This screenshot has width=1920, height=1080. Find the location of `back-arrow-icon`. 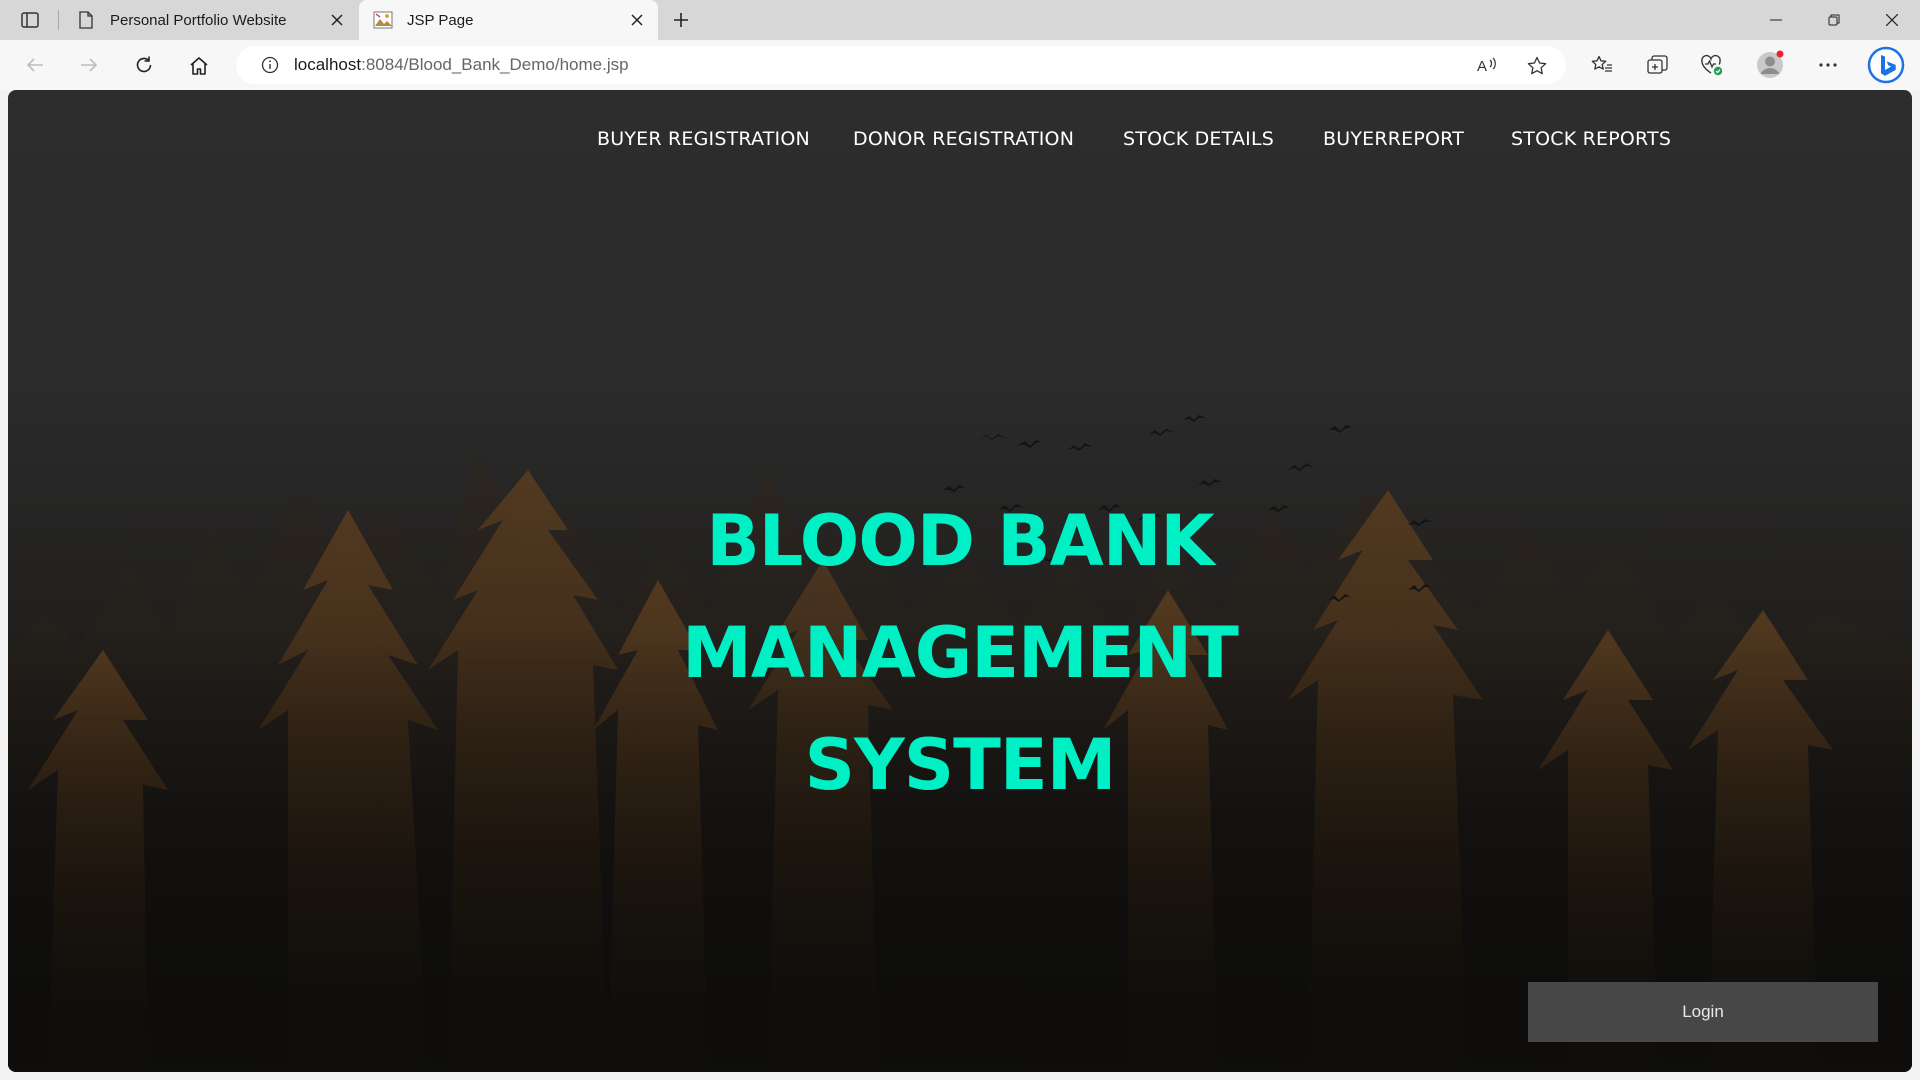

back-arrow-icon is located at coordinates (35, 65).